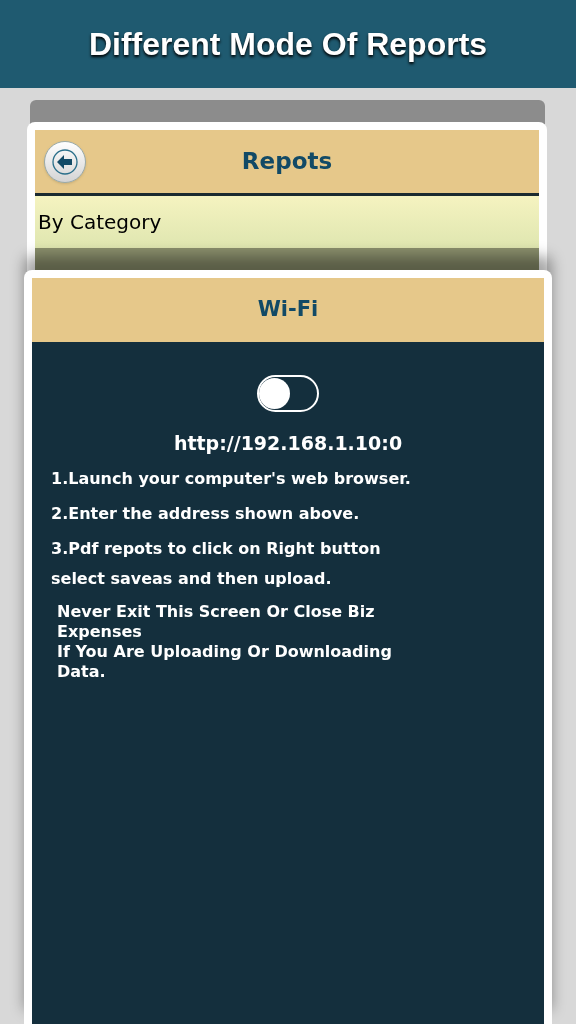  I want to click on panel-title: Wi-Fi, so click(288, 310).